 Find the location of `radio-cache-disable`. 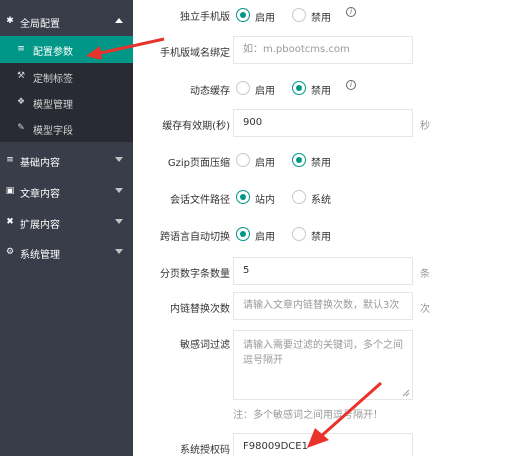

radio-cache-disable is located at coordinates (299, 88).